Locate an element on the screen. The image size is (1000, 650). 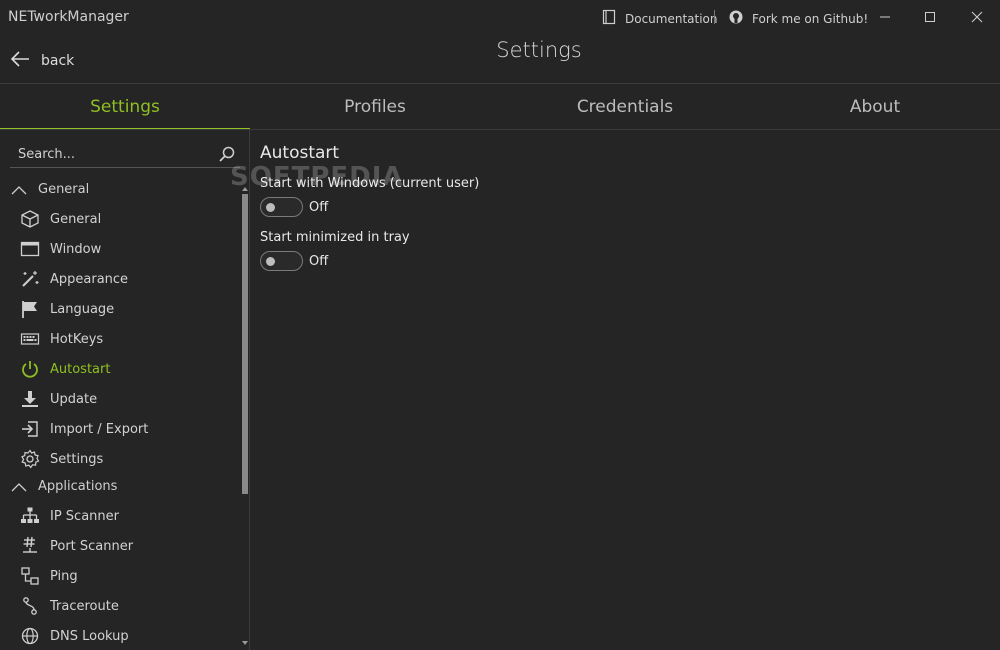
sidebar-item-label: Port Scanner is located at coordinates (92, 546).